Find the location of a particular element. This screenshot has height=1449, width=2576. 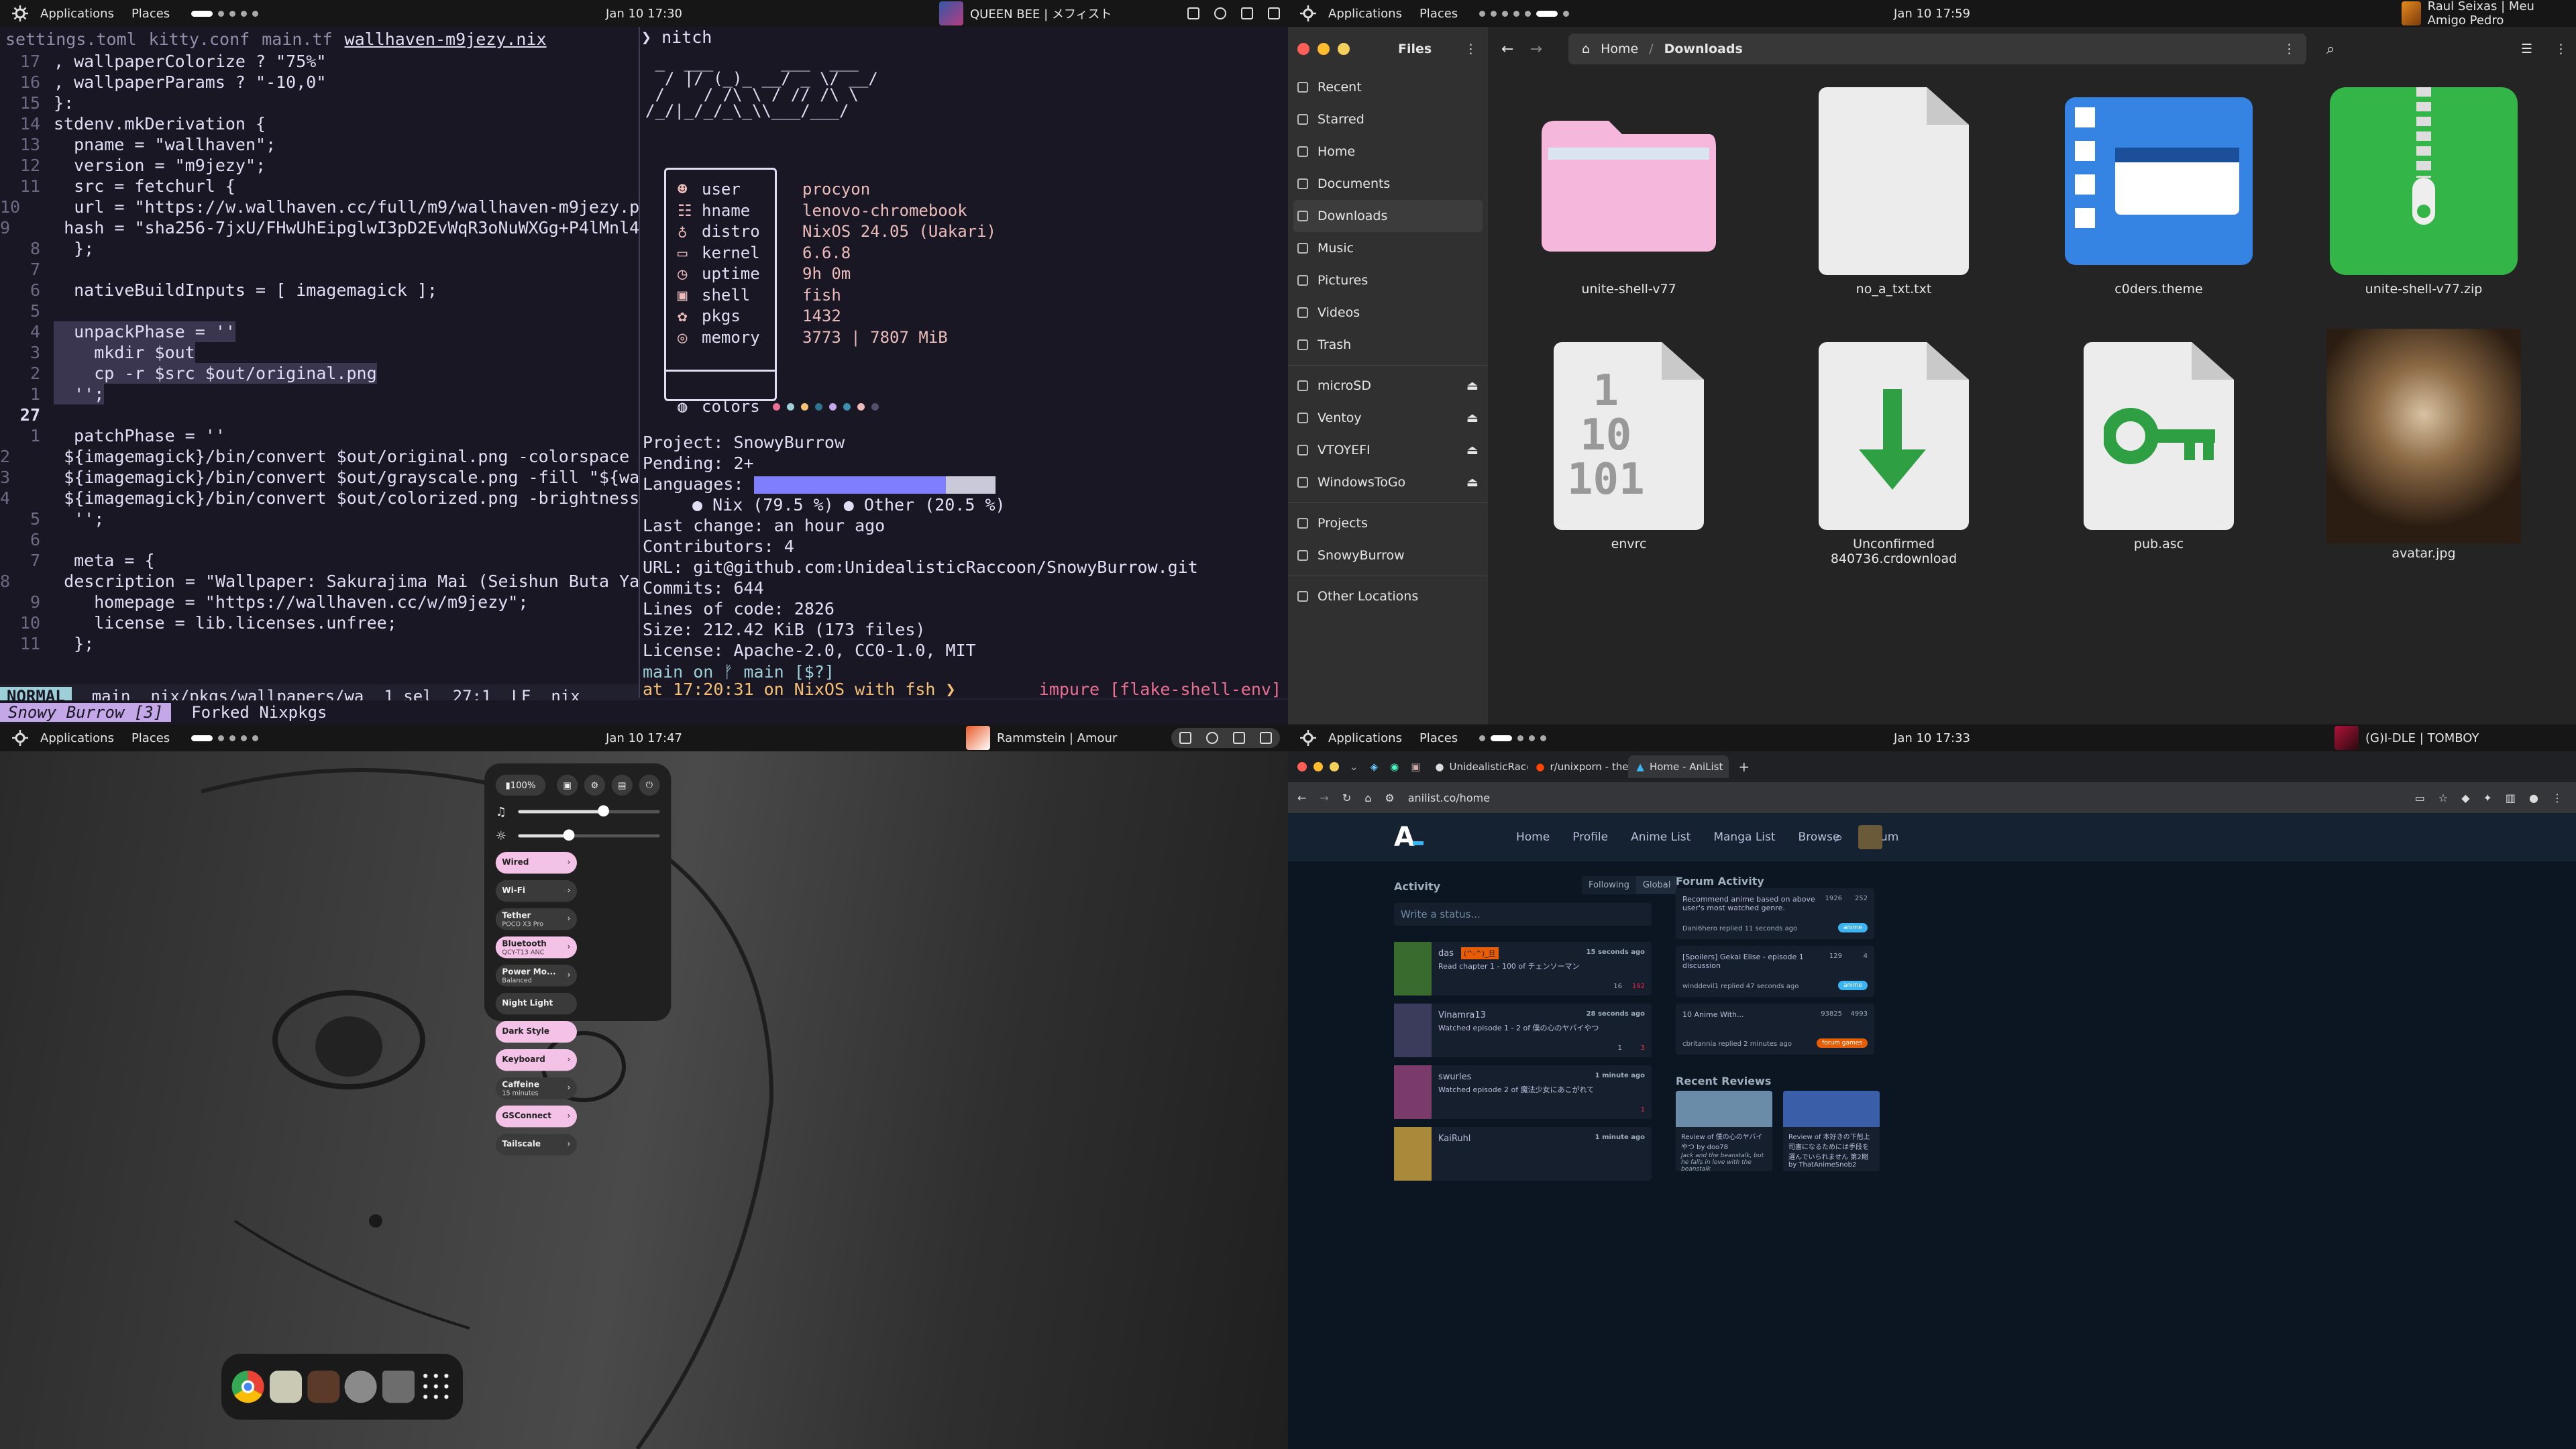

file-item-envrc: 1 10 101 envrc is located at coordinates (1628, 443).